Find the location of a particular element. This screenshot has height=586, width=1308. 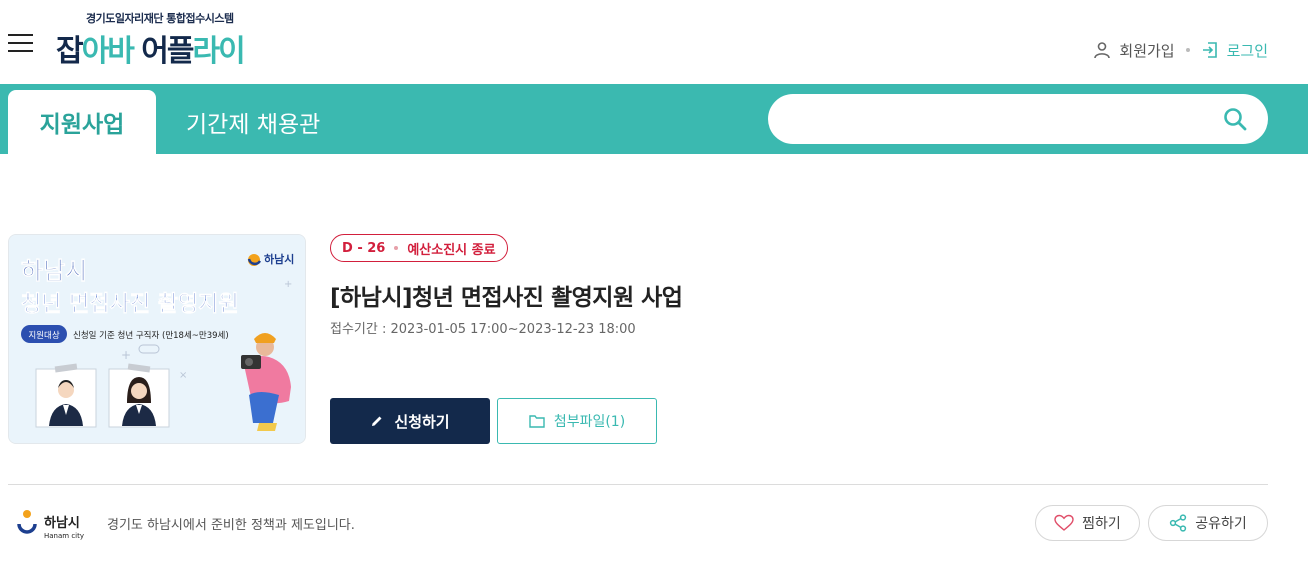

program-title: [하남시]청년 면접사진 촬영지원 사업 is located at coordinates (506, 298).